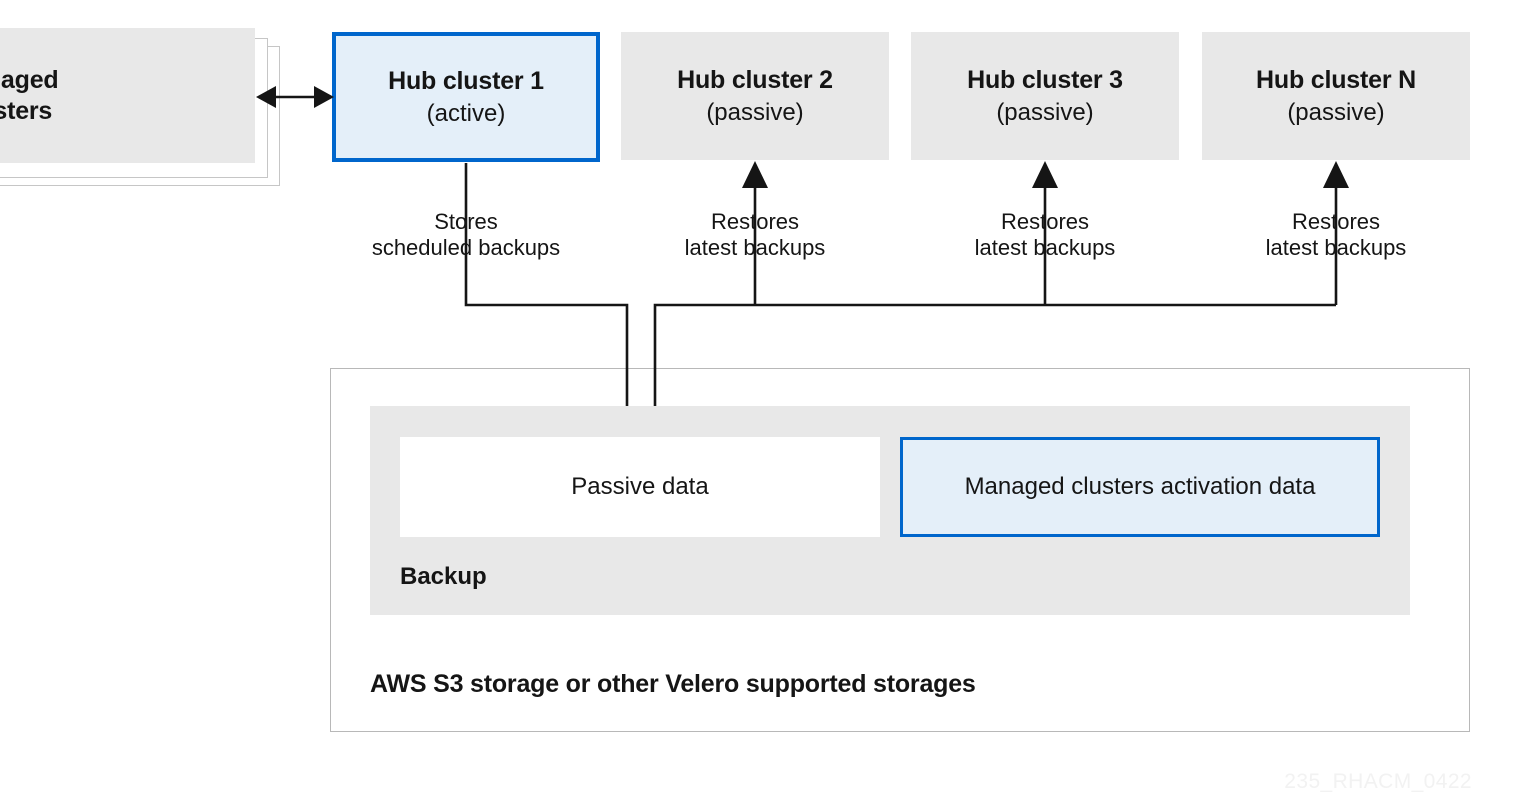 This screenshot has width=1520, height=812. I want to click on managed-clusters-title: Managed, so click(29, 80).